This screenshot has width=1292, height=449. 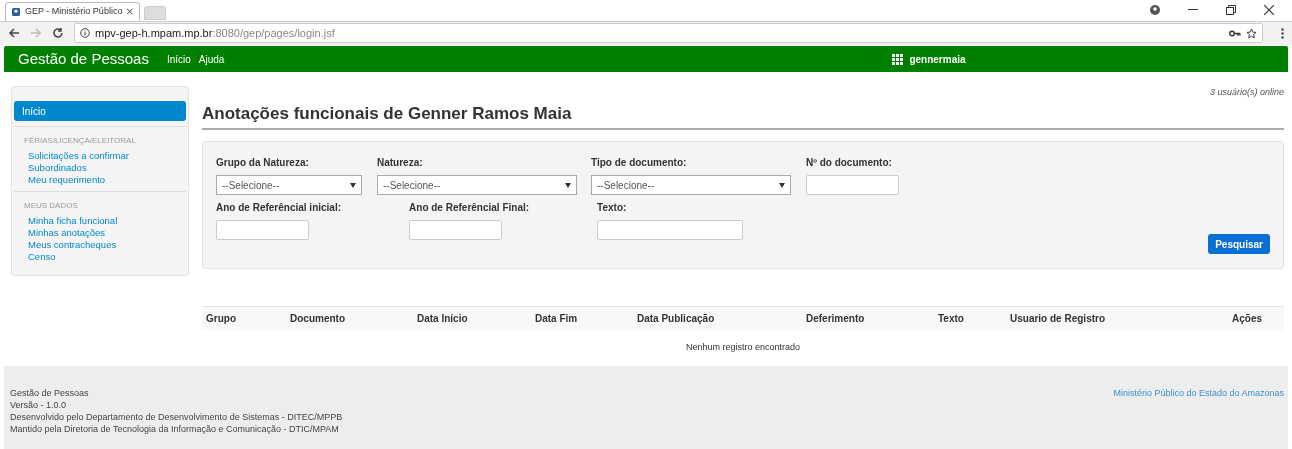 I want to click on nav-link: Início, so click(x=178, y=59).